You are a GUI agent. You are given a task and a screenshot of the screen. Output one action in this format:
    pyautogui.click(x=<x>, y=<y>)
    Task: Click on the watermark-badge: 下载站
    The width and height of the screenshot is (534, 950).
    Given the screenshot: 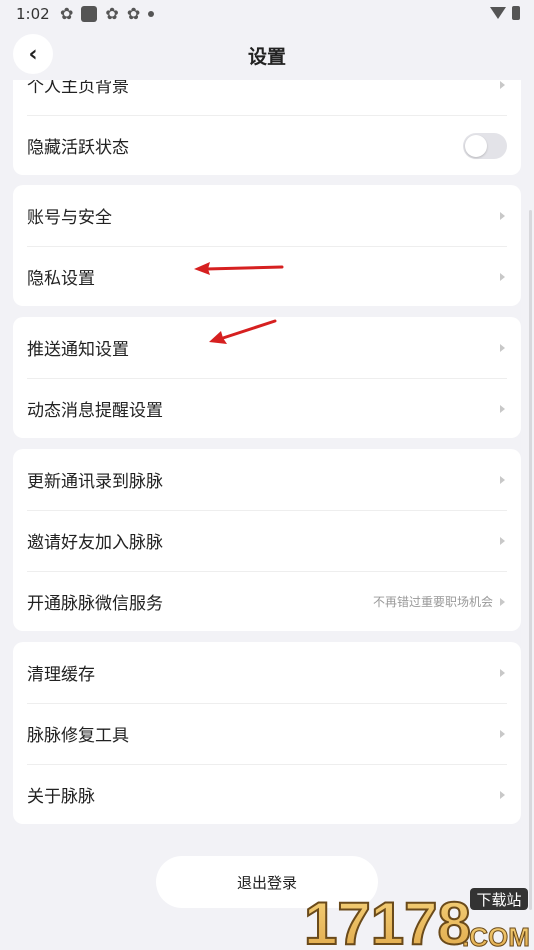 What is the action you would take?
    pyautogui.click(x=498, y=900)
    